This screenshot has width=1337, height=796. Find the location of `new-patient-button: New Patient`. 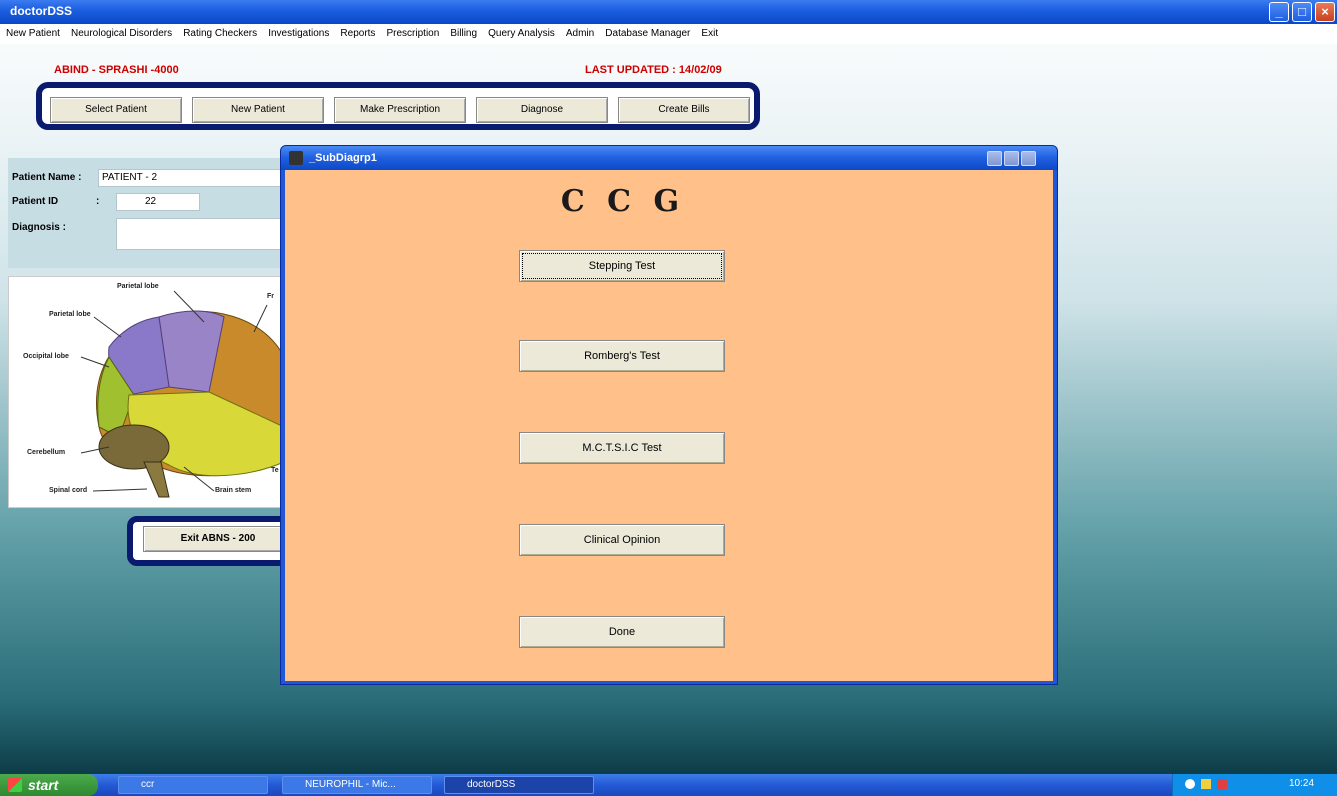

new-patient-button: New Patient is located at coordinates (258, 110).